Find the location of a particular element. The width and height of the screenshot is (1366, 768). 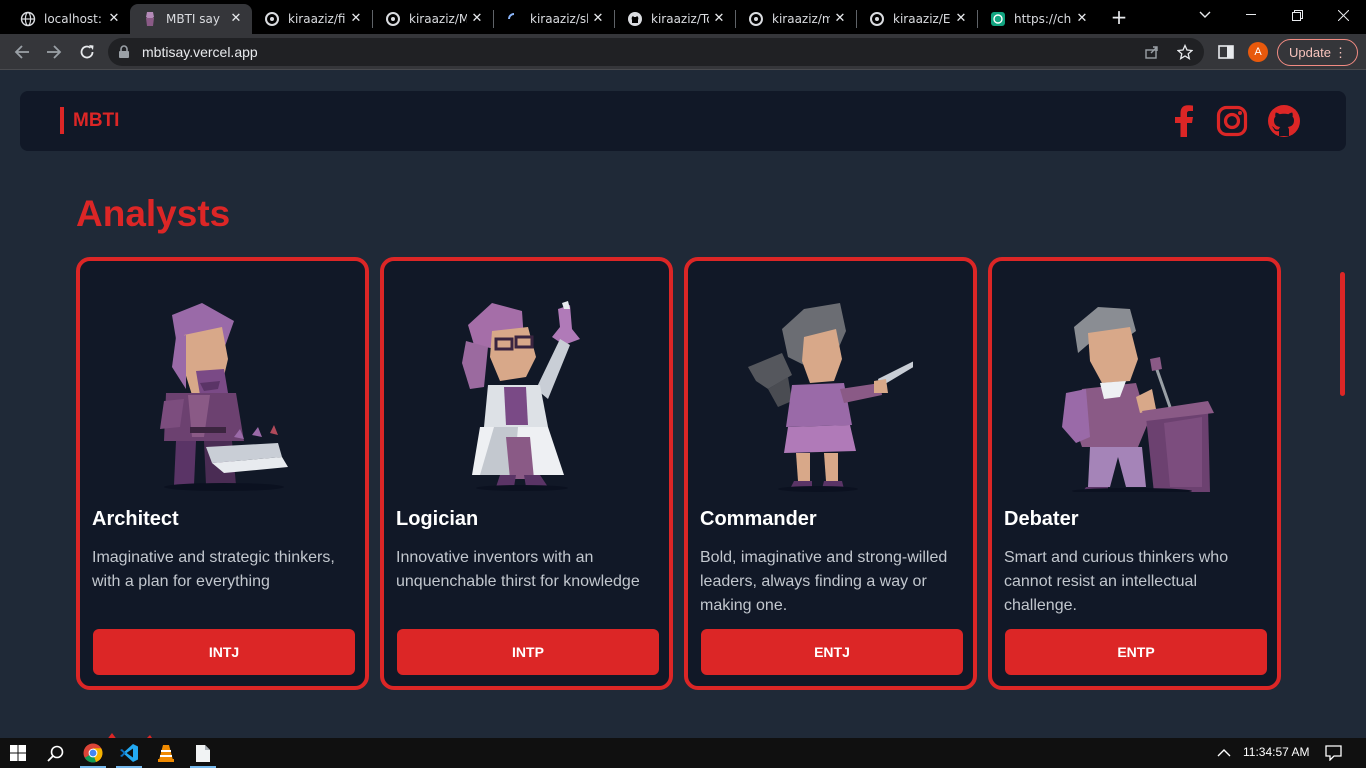

tab-localhost: localhost:5 ✕ is located at coordinates (69, 19).